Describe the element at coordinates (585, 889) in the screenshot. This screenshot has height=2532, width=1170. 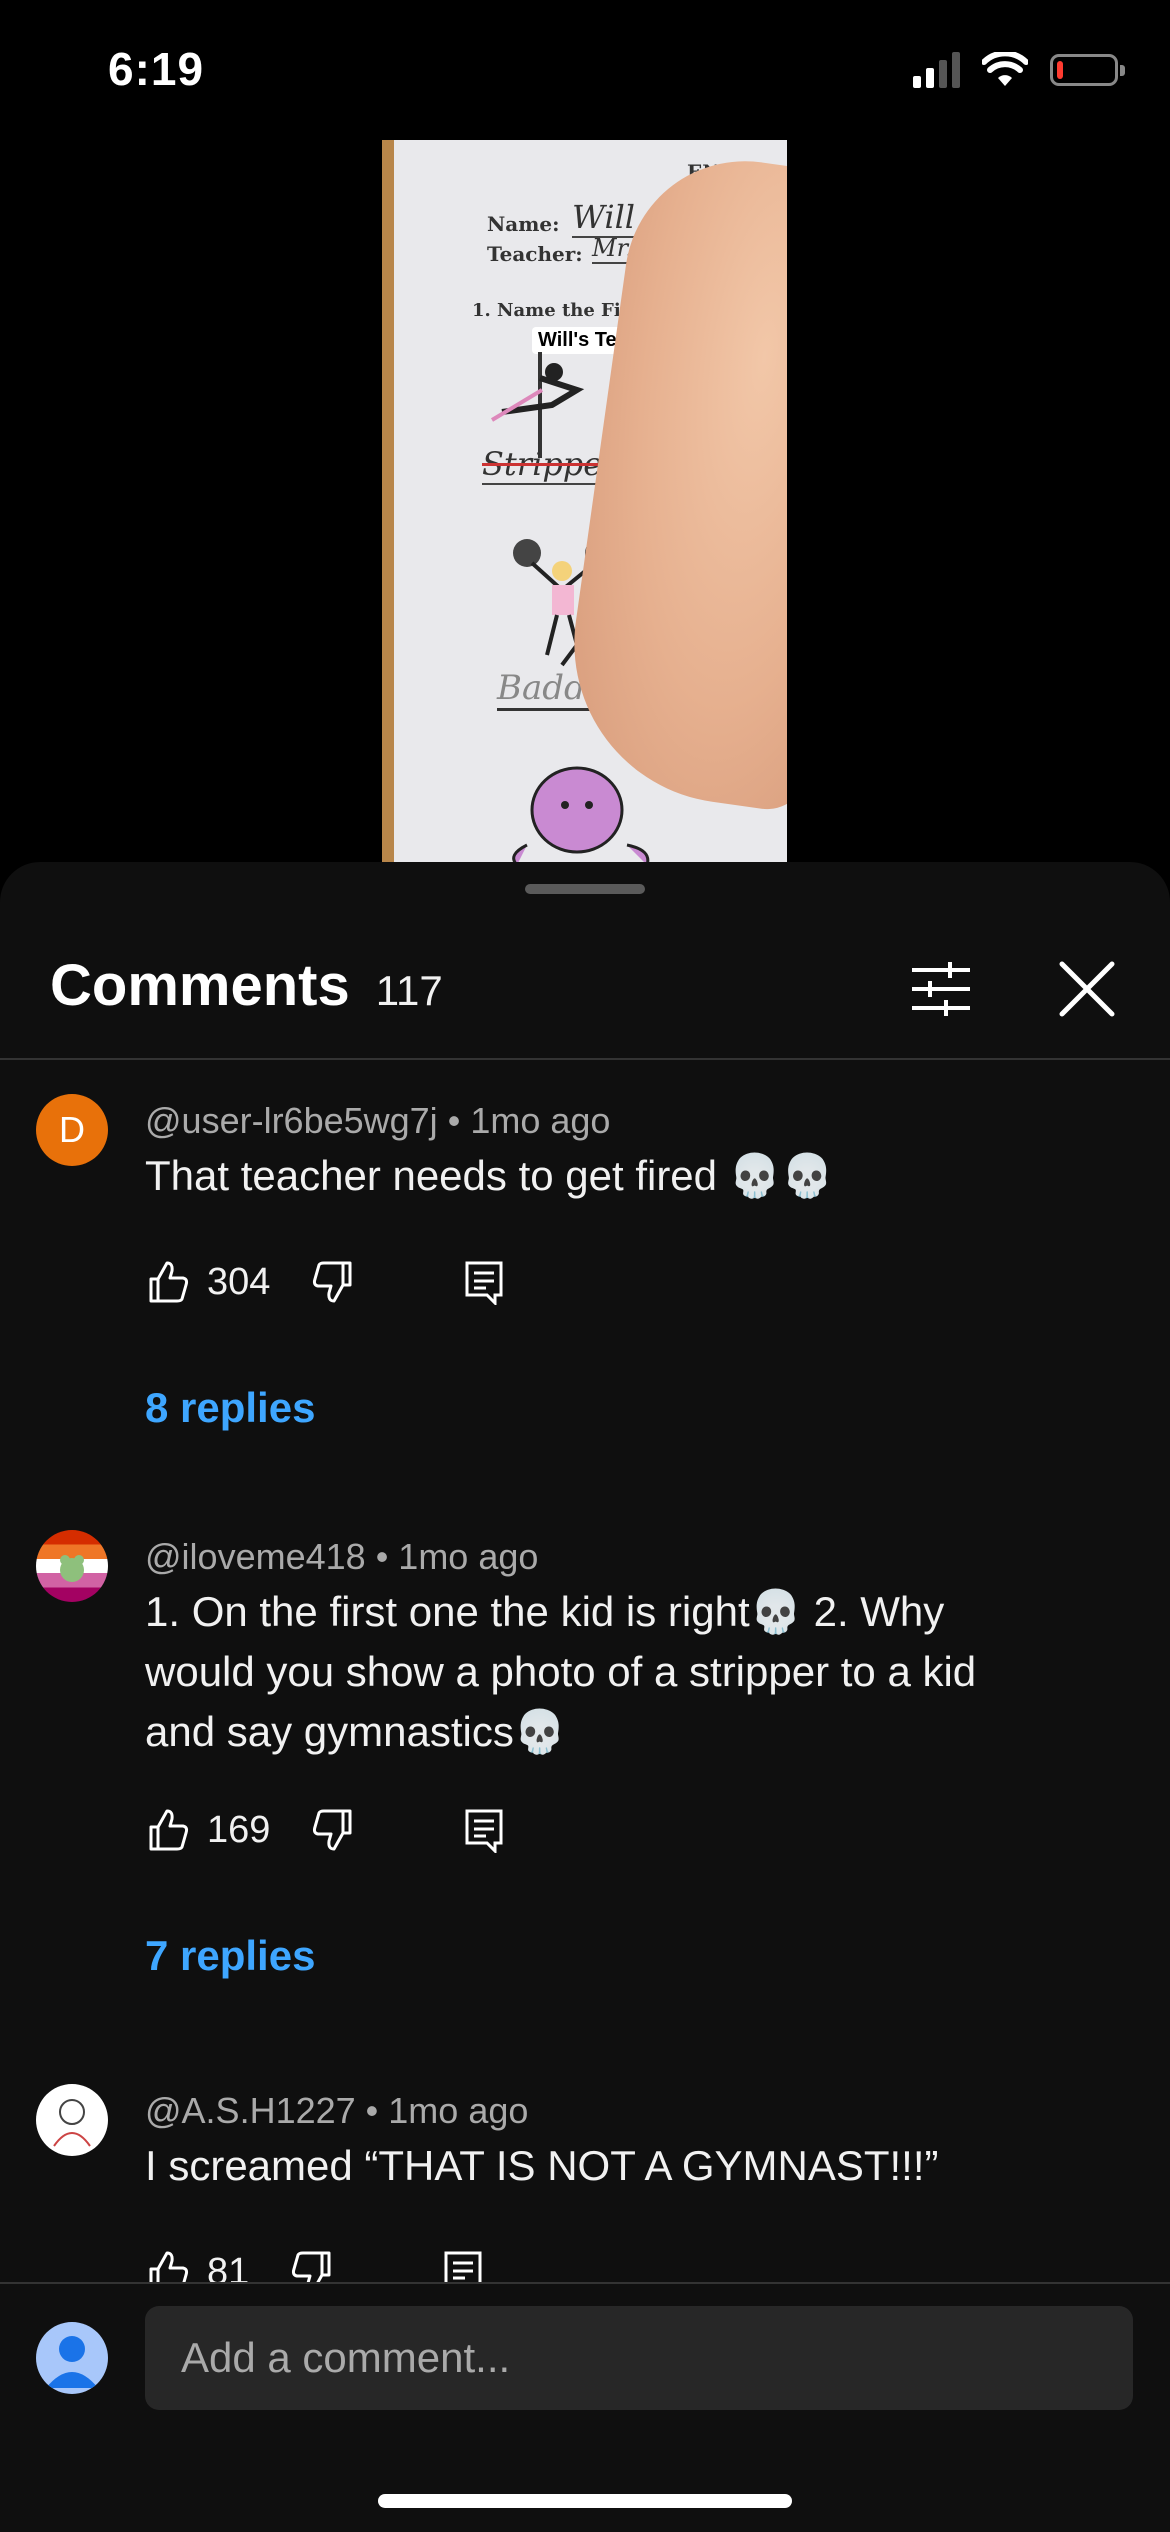
I see `sheet-grabber` at that location.